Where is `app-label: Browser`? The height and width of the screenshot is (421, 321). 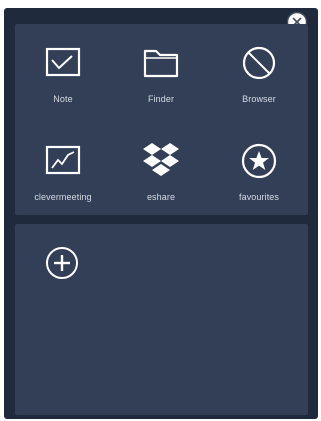 app-label: Browser is located at coordinates (259, 99).